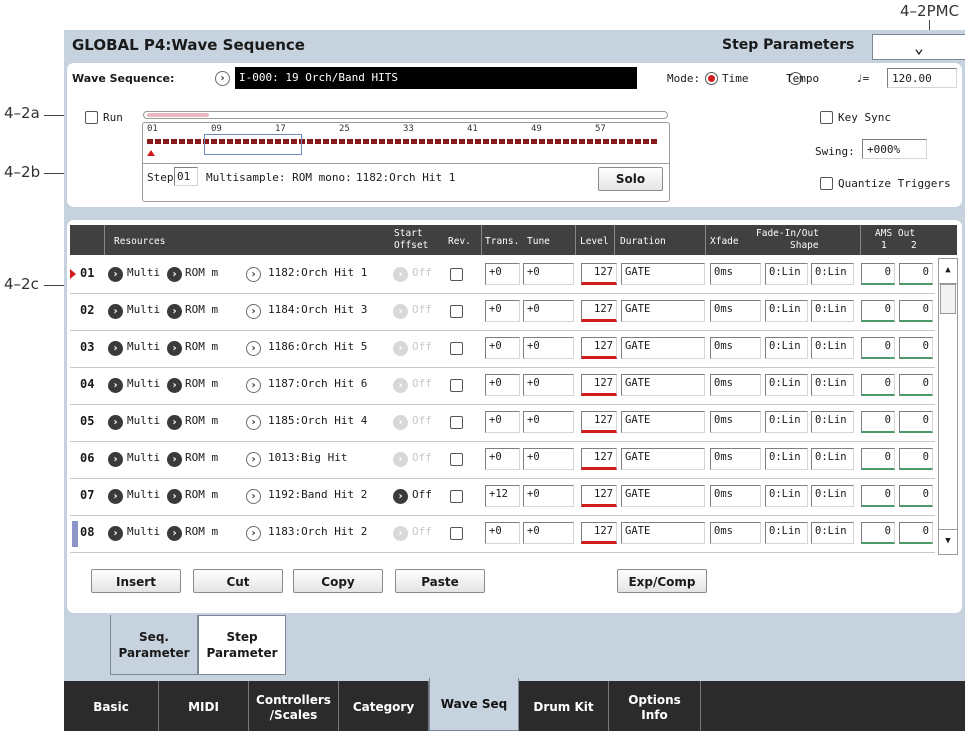 The width and height of the screenshot is (965, 731). Describe the element at coordinates (948, 541) in the screenshot. I see `scroll-down-button: ▼` at that location.